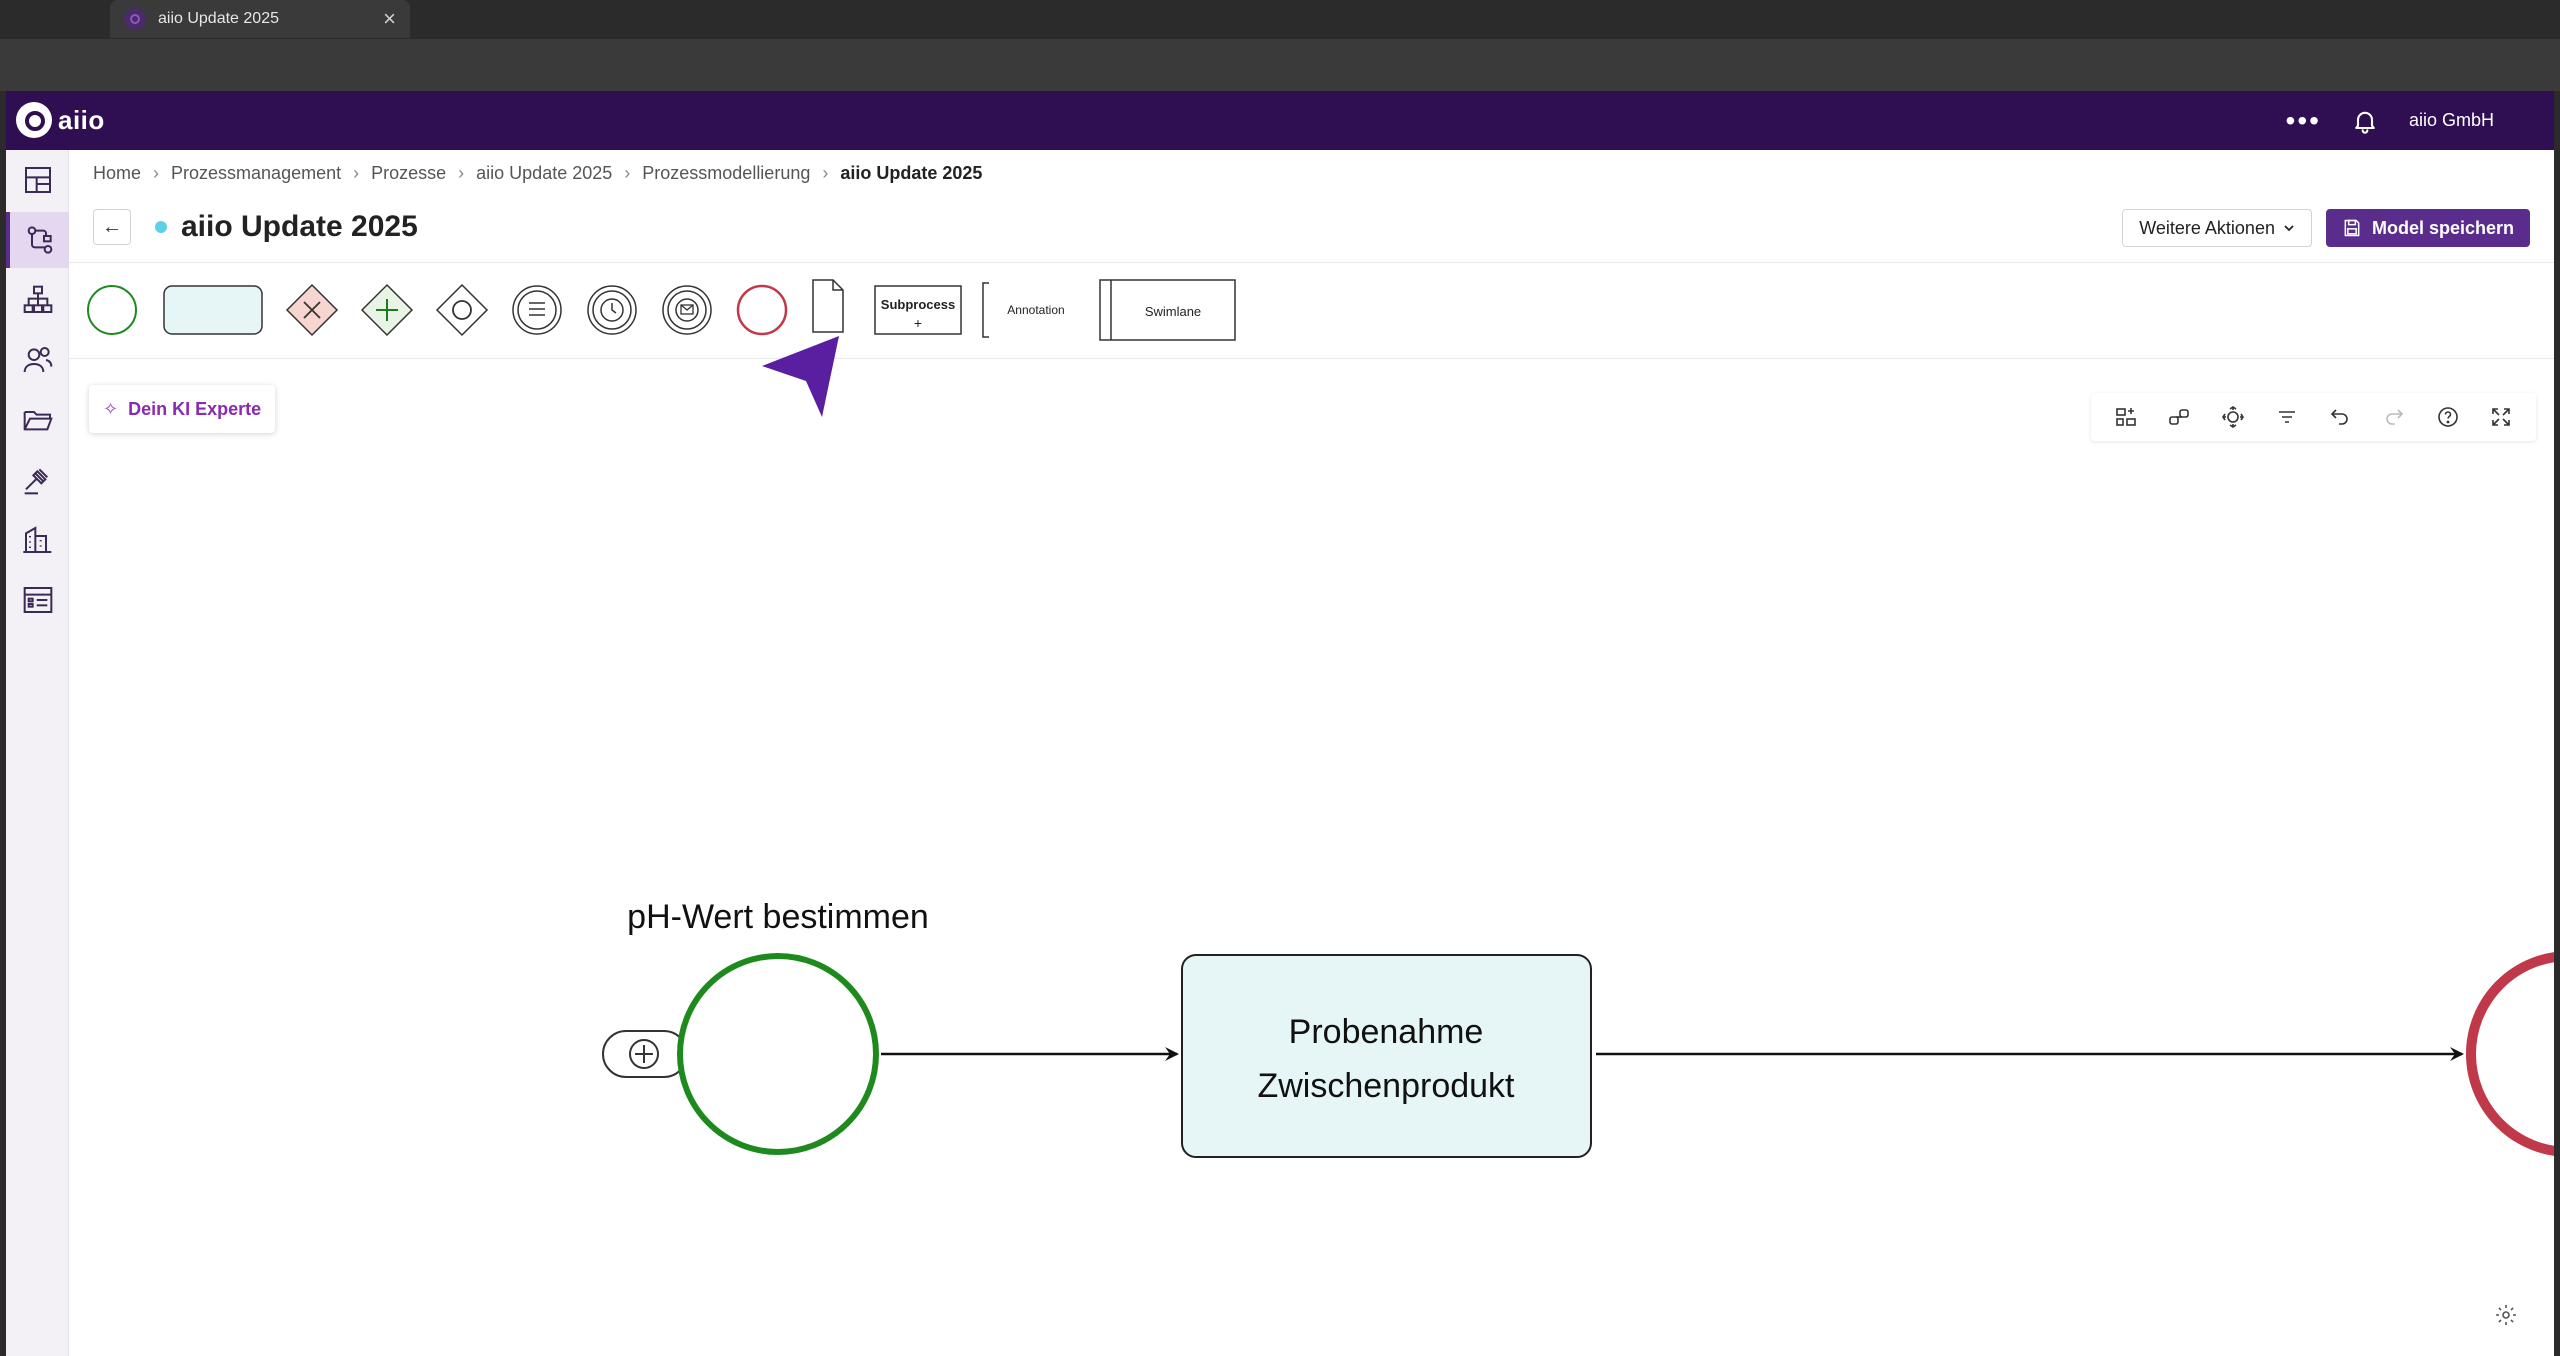 This screenshot has width=2560, height=1356. I want to click on palette-task, so click(213, 310).